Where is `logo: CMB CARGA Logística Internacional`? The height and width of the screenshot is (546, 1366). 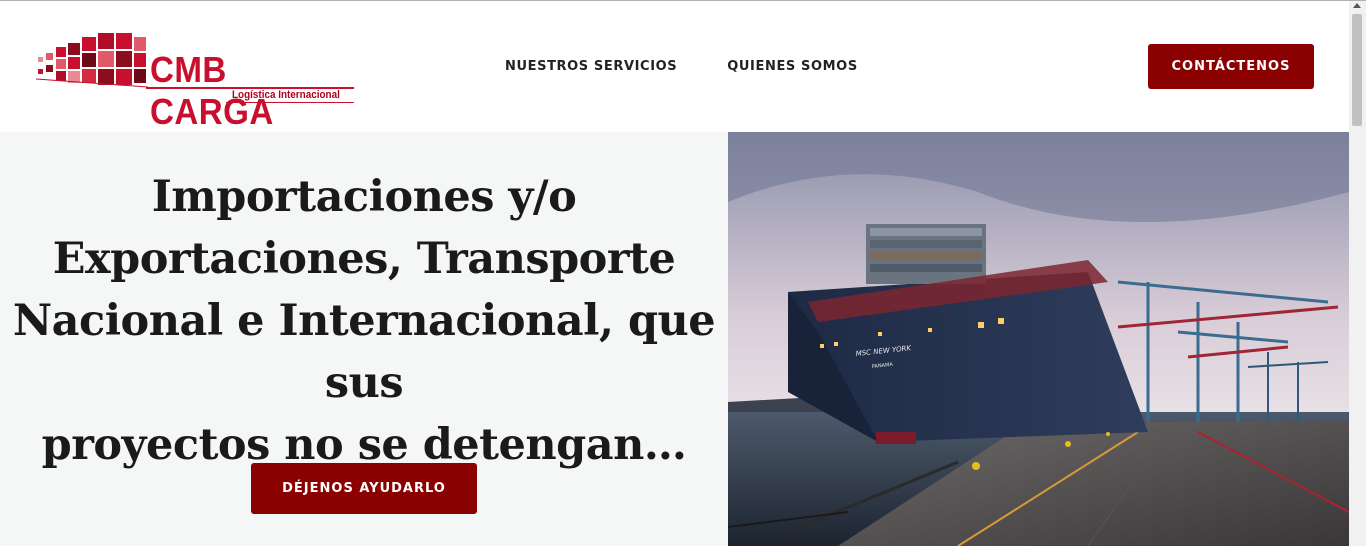
logo: CMB CARGA Logística Internacional is located at coordinates (196, 81).